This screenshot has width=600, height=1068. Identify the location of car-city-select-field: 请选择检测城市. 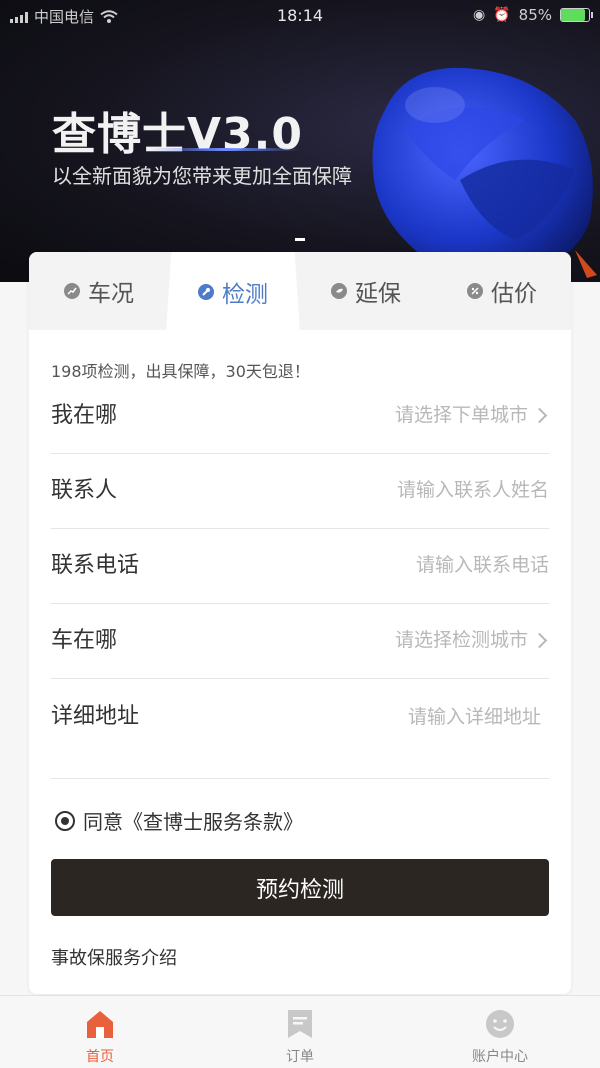
(472, 640).